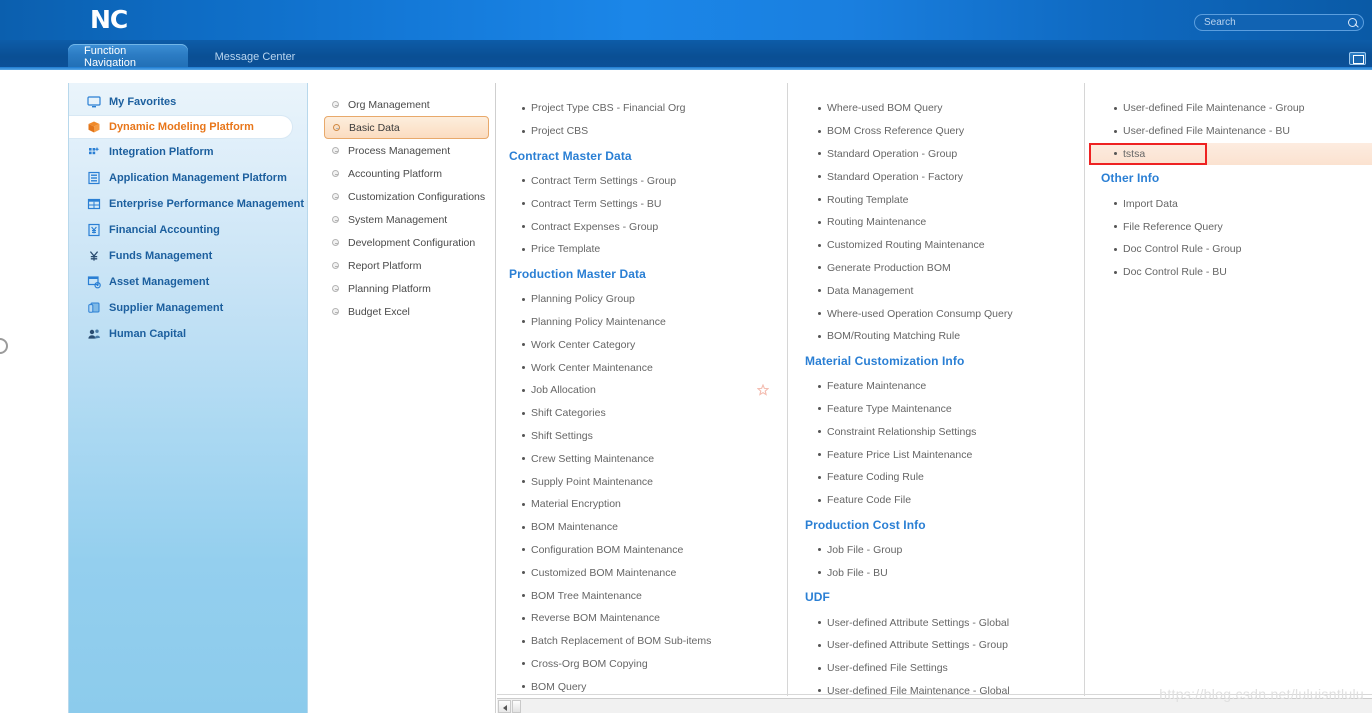 This screenshot has width=1372, height=713. I want to click on sidebar-item-enterprise-performance-management: Enterprise Performance Management, so click(188, 204).